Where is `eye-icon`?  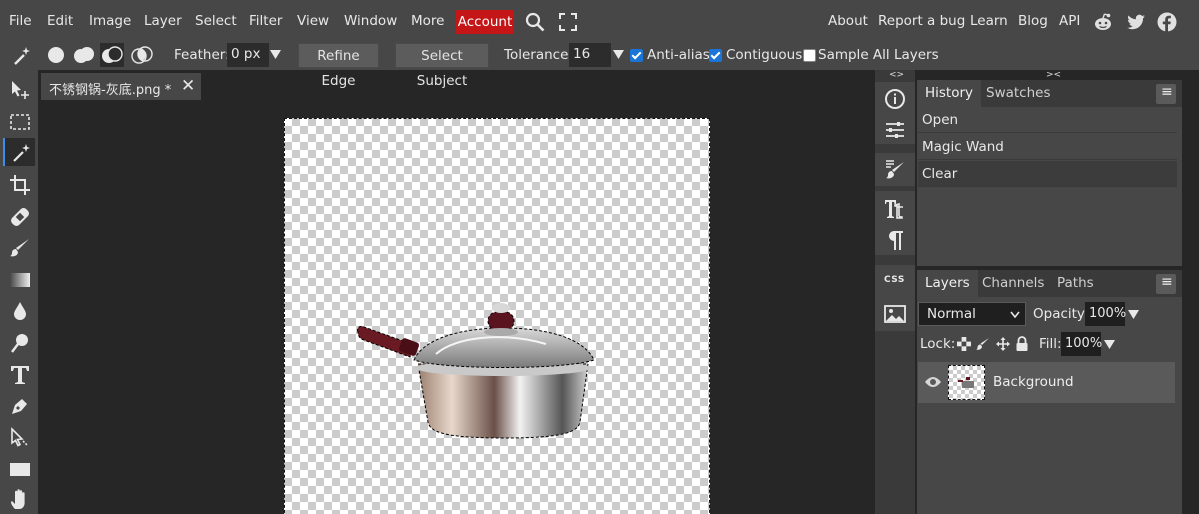 eye-icon is located at coordinates (933, 382).